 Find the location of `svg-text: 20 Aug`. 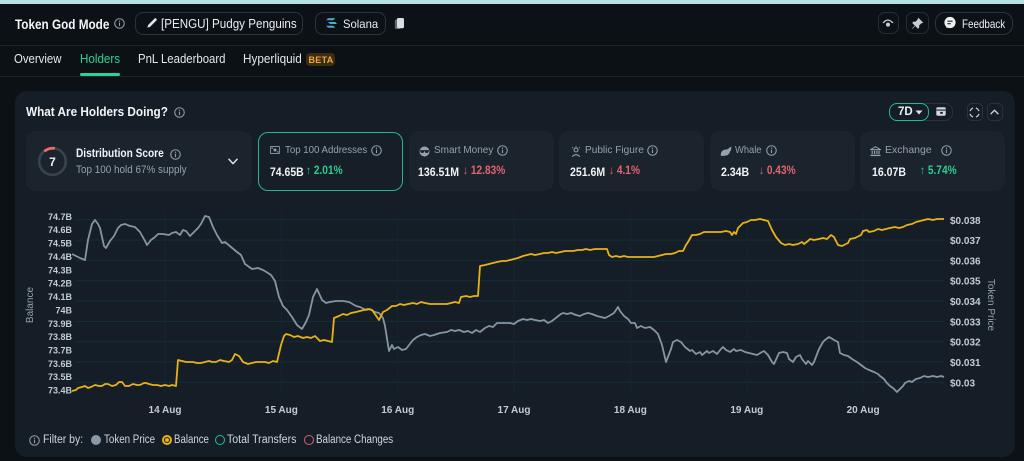

svg-text: 20 Aug is located at coordinates (863, 410).